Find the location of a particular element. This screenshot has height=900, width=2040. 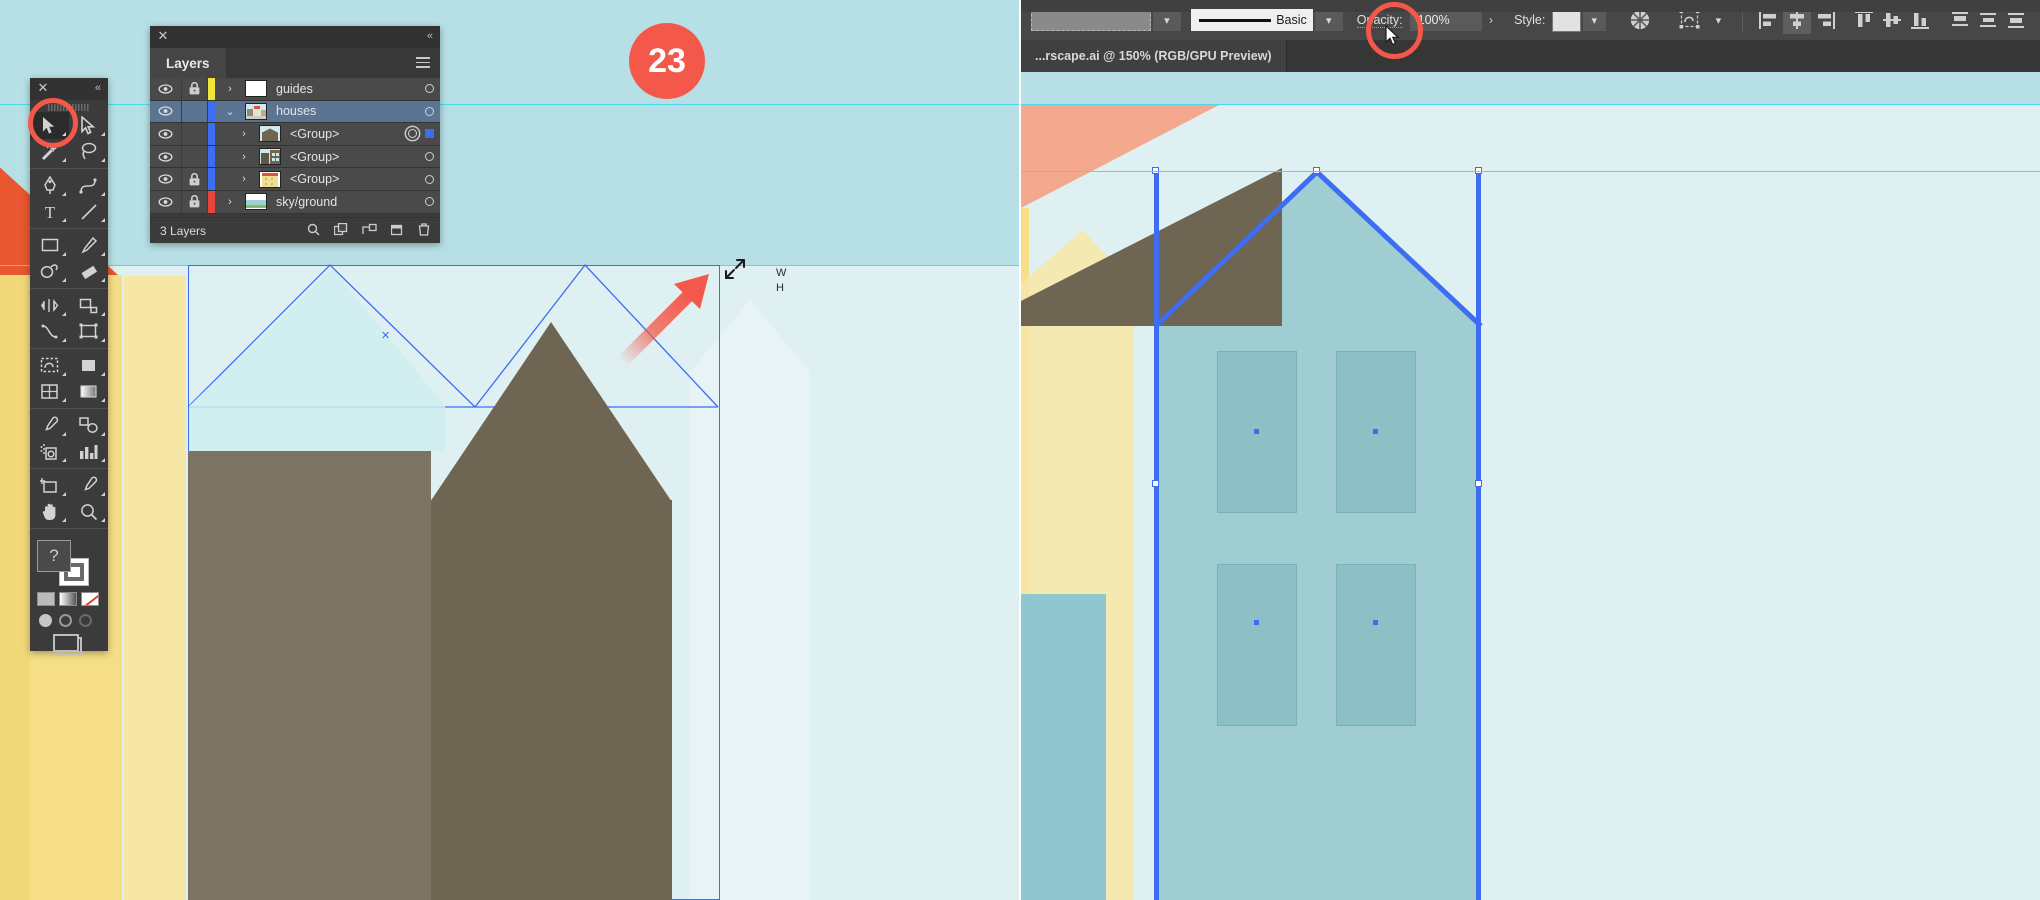

opacity-next-icon: › is located at coordinates (1491, 20).